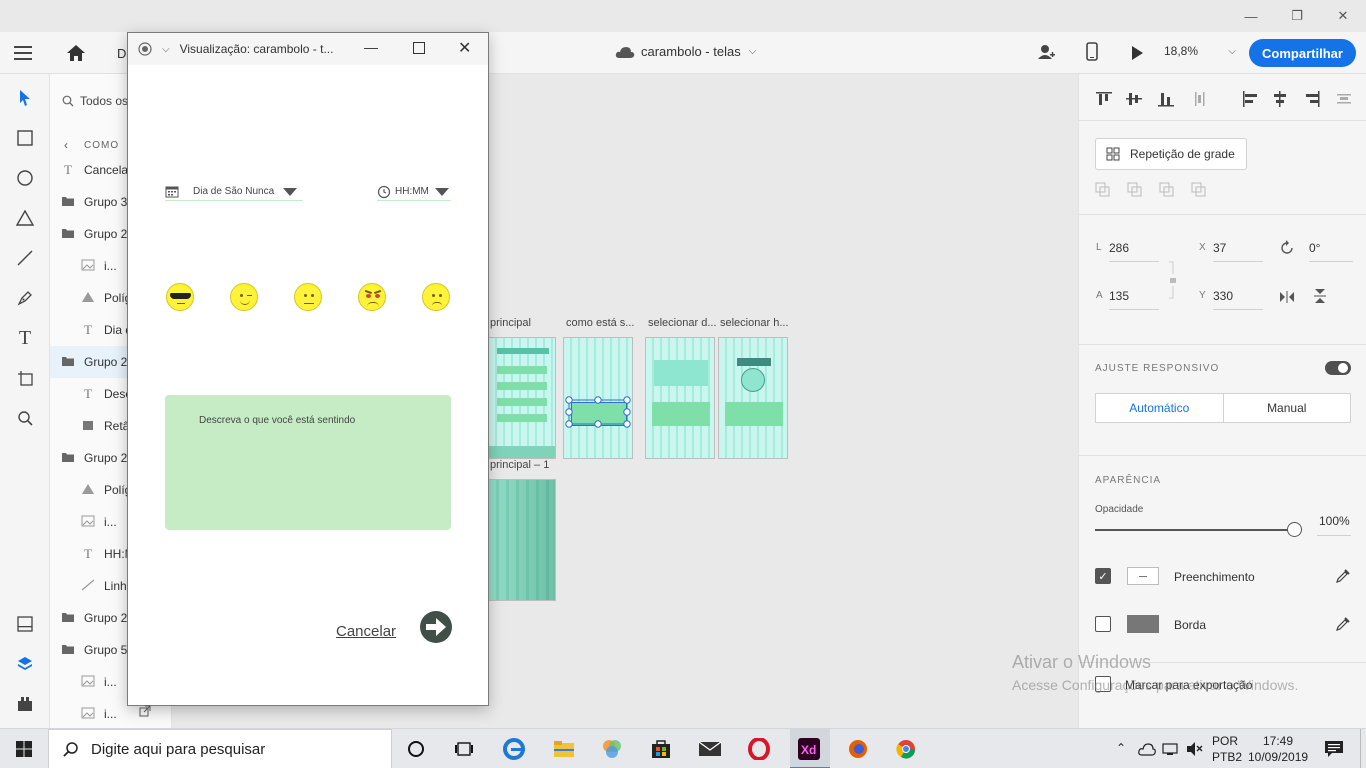 The width and height of the screenshot is (1366, 768). I want to click on volume-muted-icon, so click(1195, 749).